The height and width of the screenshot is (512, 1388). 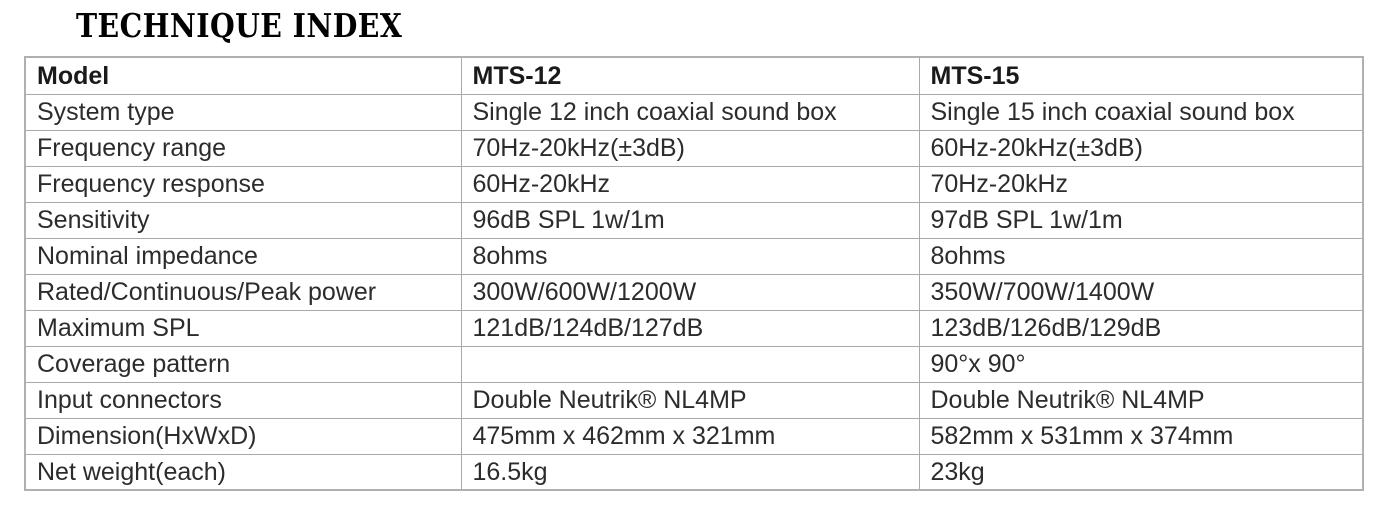 I want to click on row-label: Net weight(each), so click(x=243, y=471).